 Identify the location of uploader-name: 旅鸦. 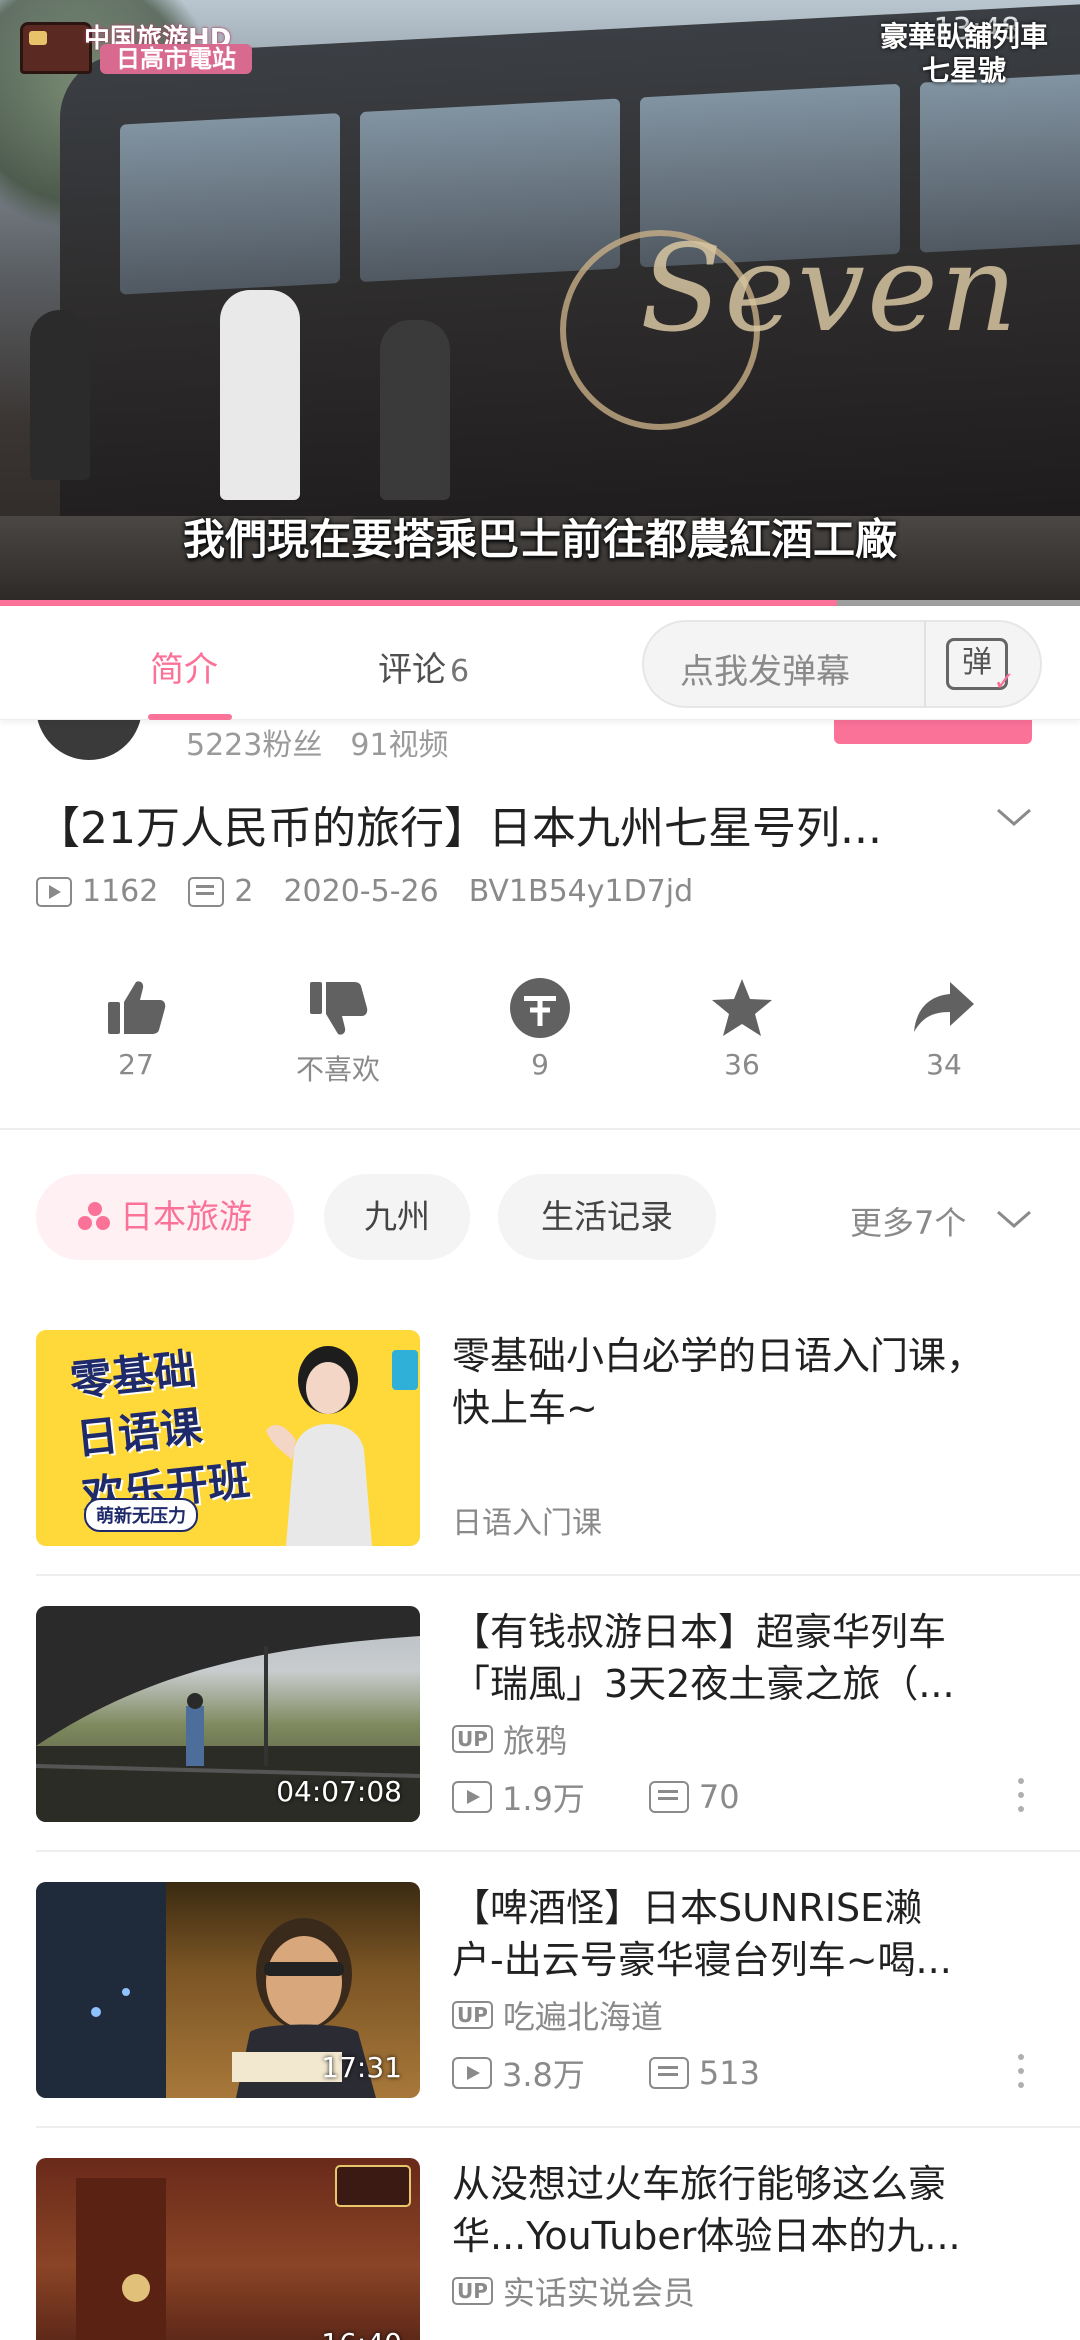
(534, 1741).